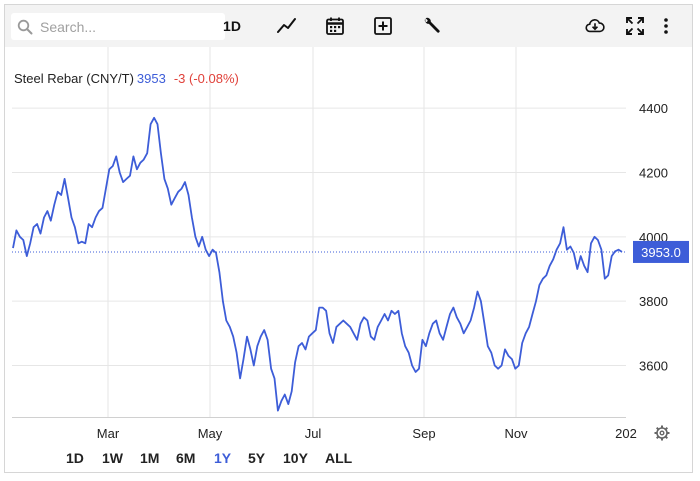 The width and height of the screenshot is (700, 481). What do you see at coordinates (210, 433) in the screenshot?
I see `x-tick-label: May` at bounding box center [210, 433].